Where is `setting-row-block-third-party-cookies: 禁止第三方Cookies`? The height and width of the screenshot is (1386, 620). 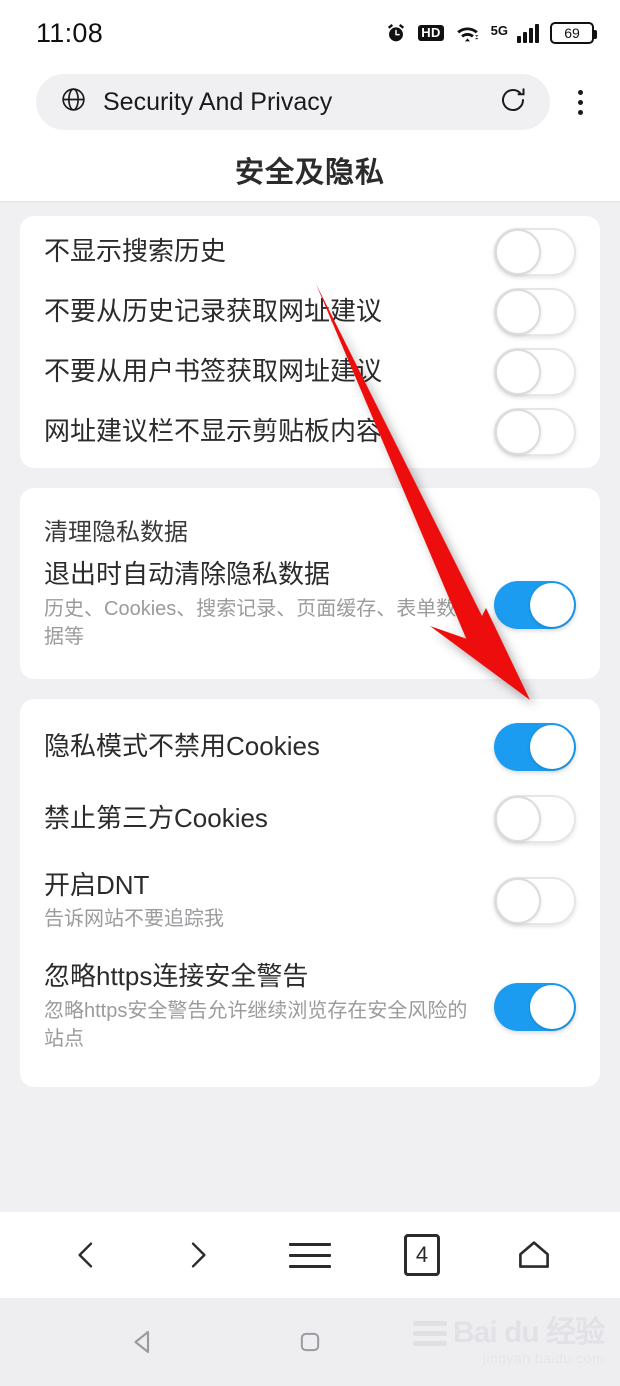 setting-row-block-third-party-cookies: 禁止第三方Cookies is located at coordinates (310, 819).